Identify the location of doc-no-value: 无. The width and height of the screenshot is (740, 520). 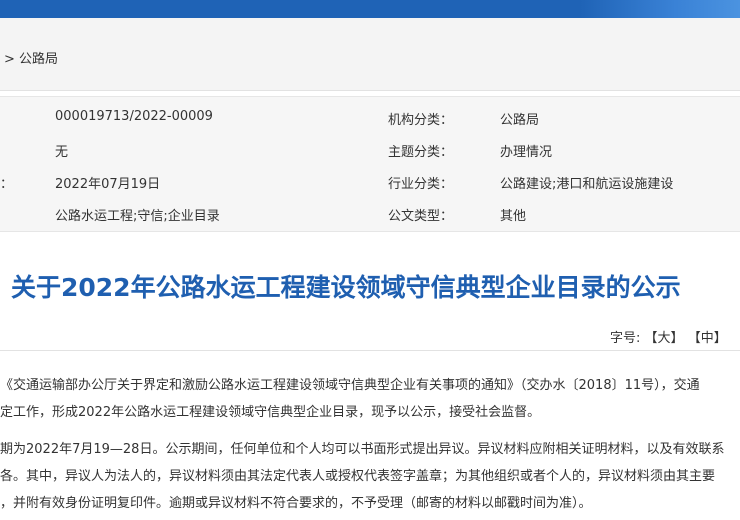
(62, 152).